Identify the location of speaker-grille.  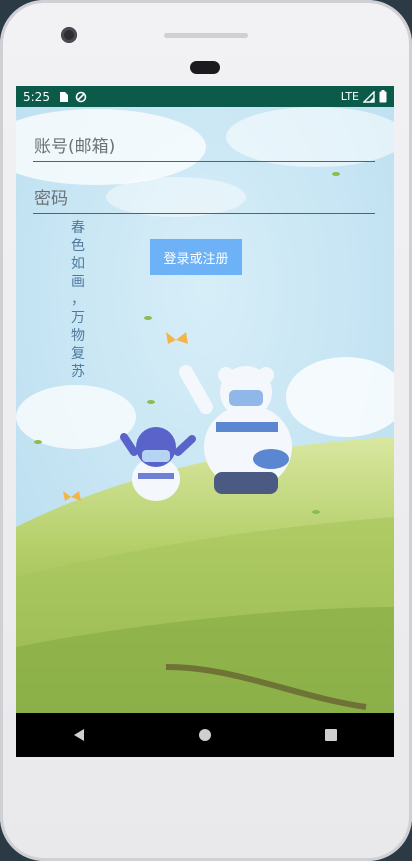
(205, 67).